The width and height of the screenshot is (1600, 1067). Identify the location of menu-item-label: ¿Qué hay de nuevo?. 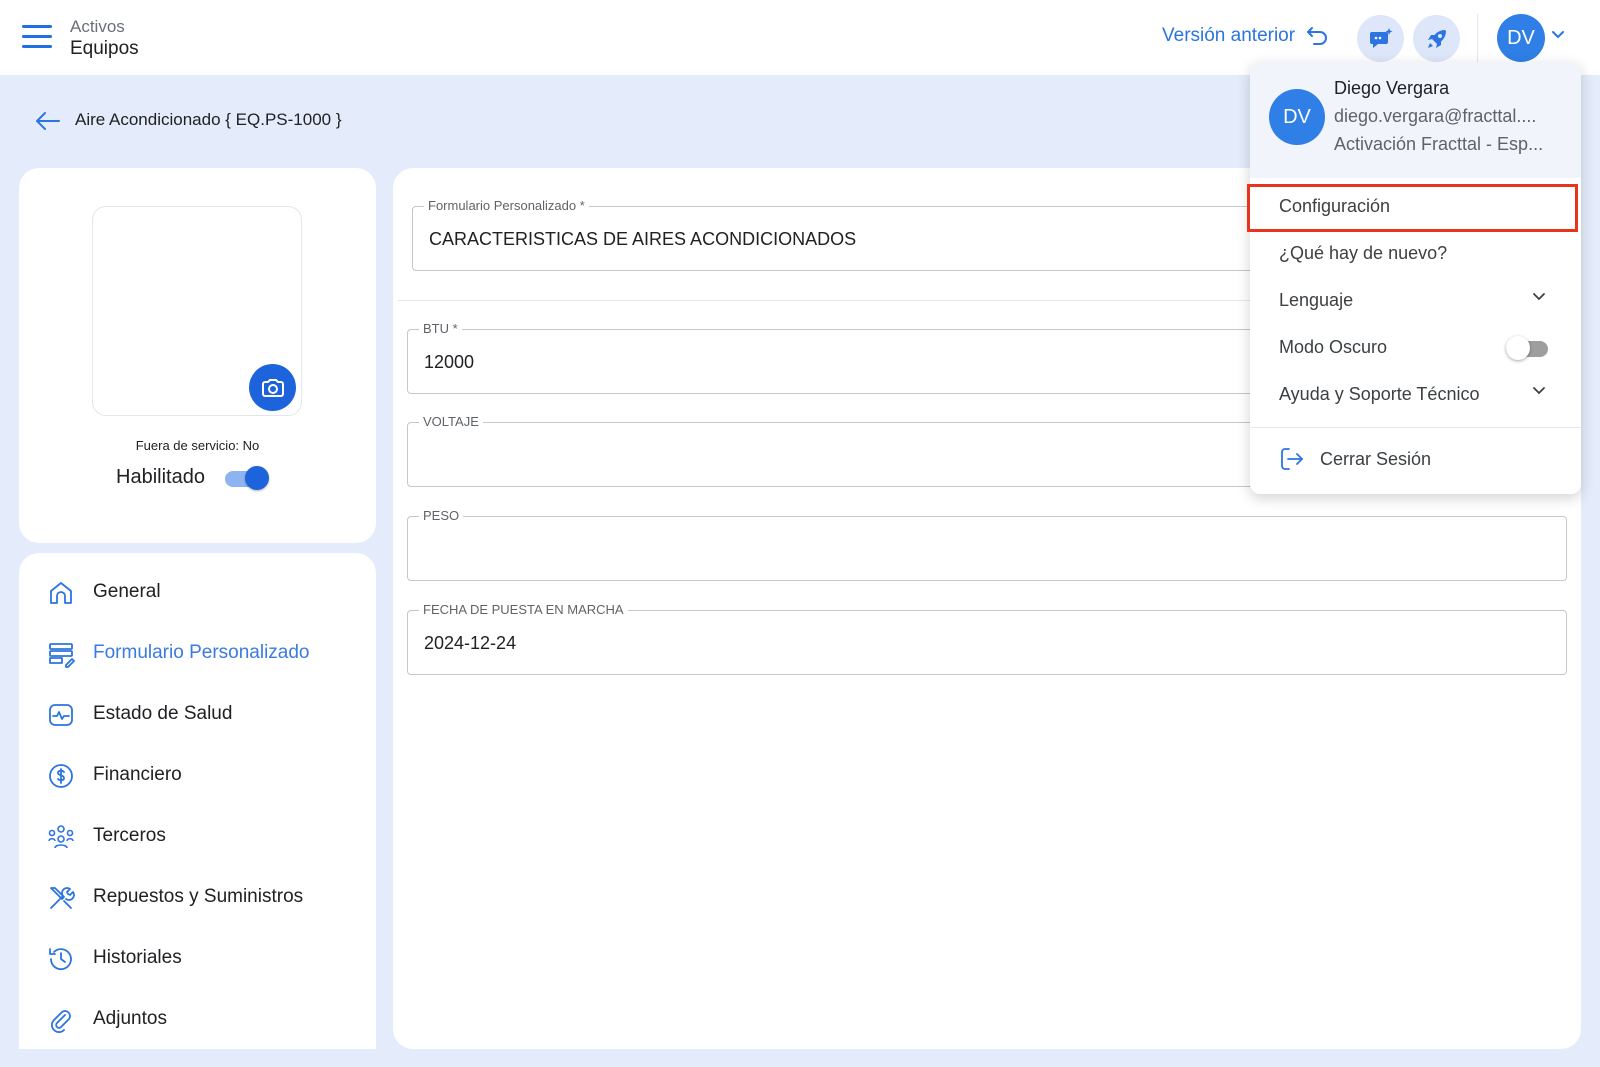
(1363, 253).